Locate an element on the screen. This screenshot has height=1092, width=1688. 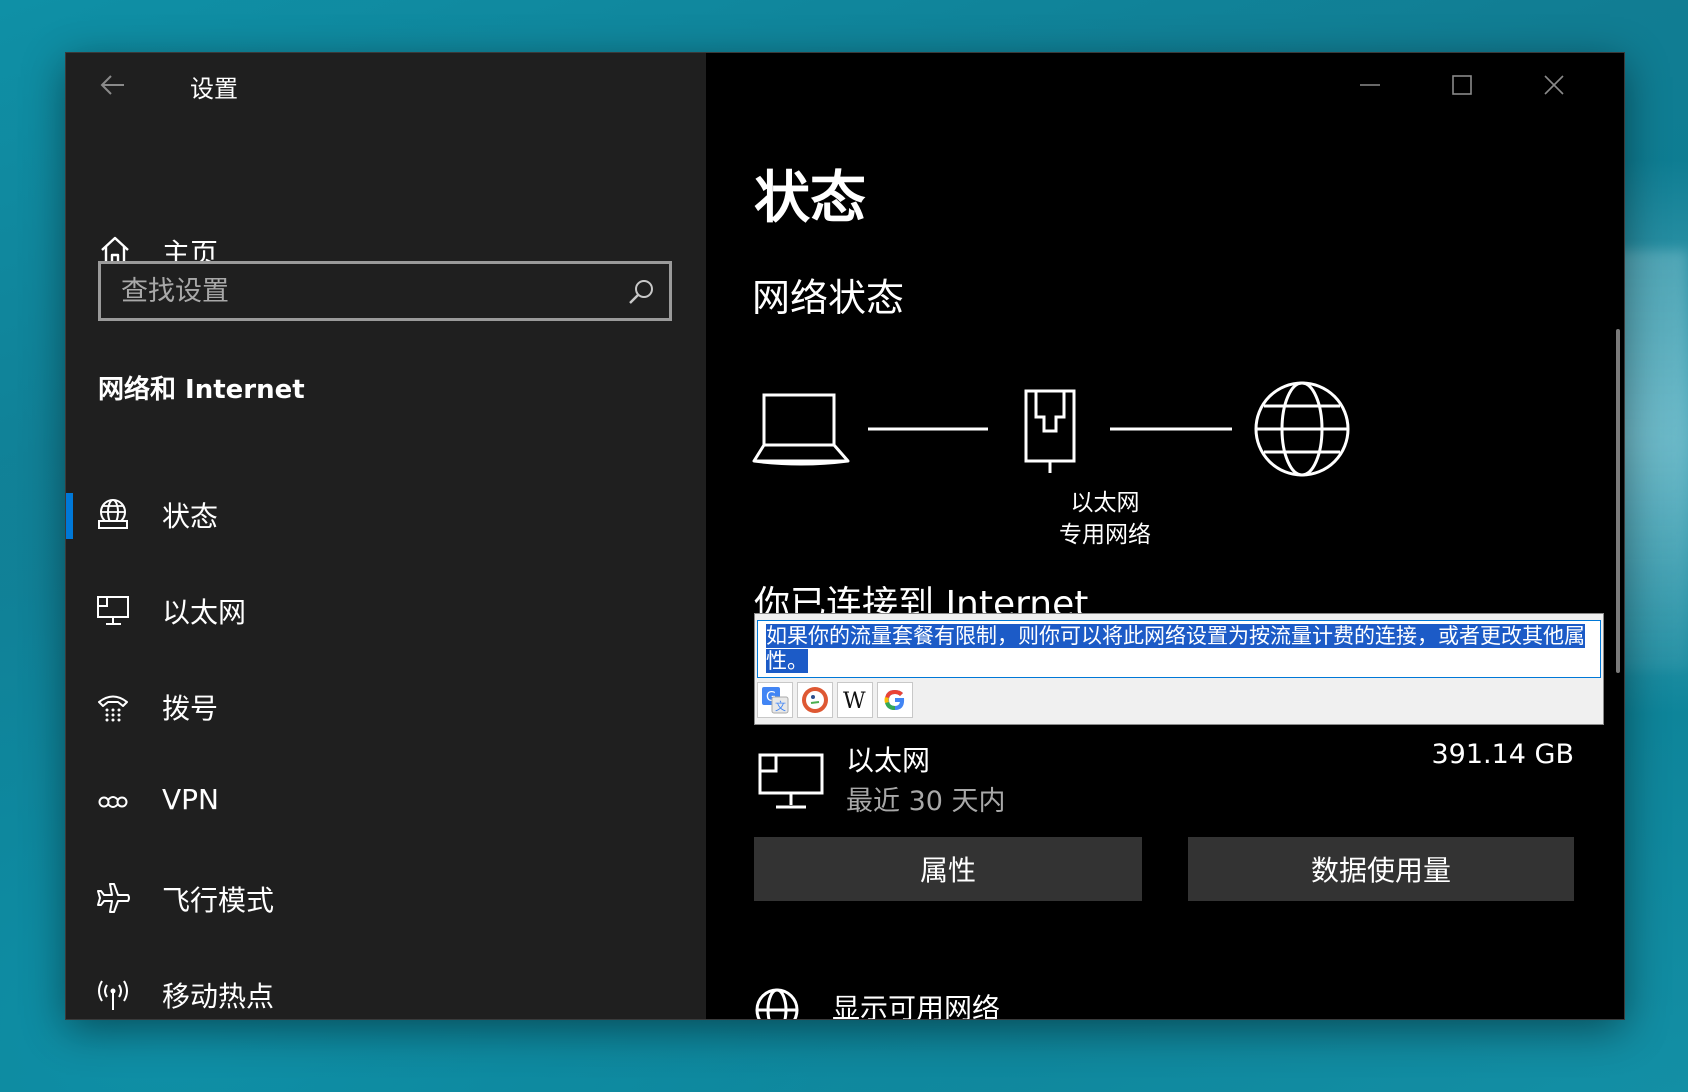
network-diagram: 以太网 专用网络 is located at coordinates (1062, 460).